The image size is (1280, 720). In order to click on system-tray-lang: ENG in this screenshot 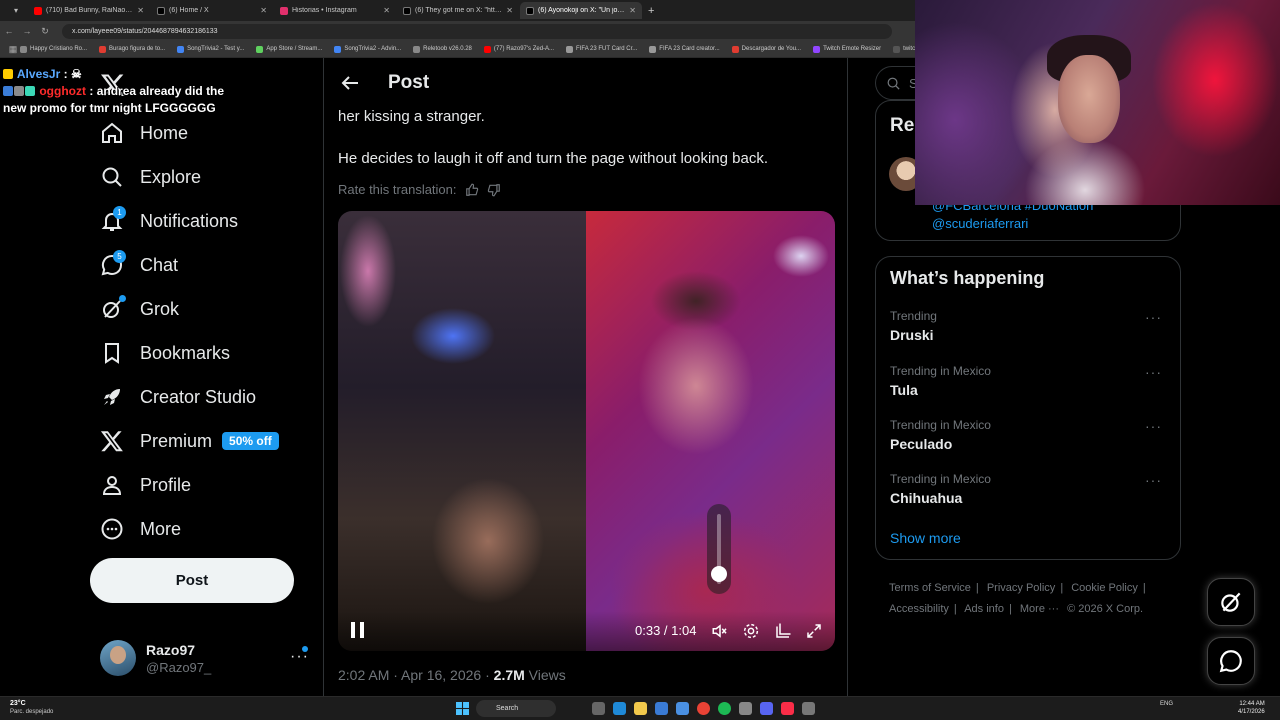, I will do `click(1166, 704)`.